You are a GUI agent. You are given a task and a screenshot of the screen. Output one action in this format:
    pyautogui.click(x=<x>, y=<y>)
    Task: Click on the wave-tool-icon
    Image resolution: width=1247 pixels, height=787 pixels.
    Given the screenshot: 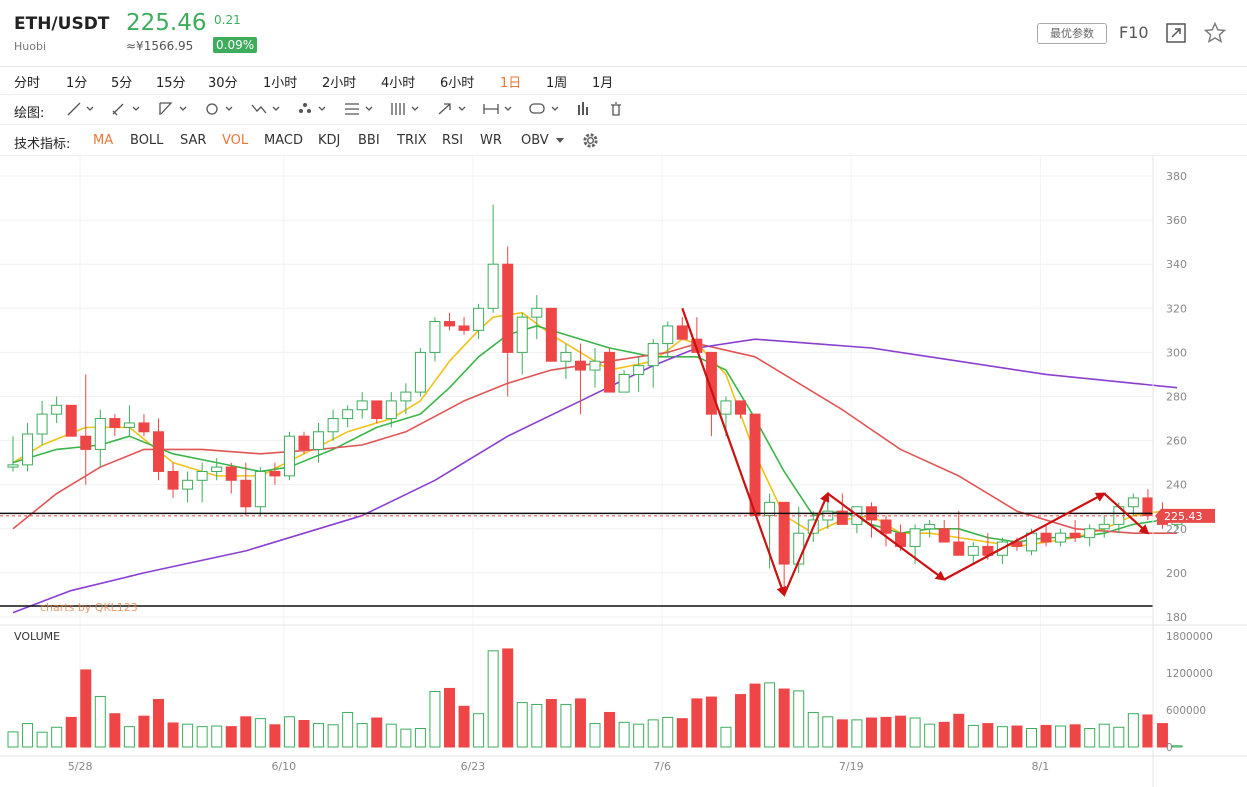 What is the action you would take?
    pyautogui.click(x=267, y=109)
    